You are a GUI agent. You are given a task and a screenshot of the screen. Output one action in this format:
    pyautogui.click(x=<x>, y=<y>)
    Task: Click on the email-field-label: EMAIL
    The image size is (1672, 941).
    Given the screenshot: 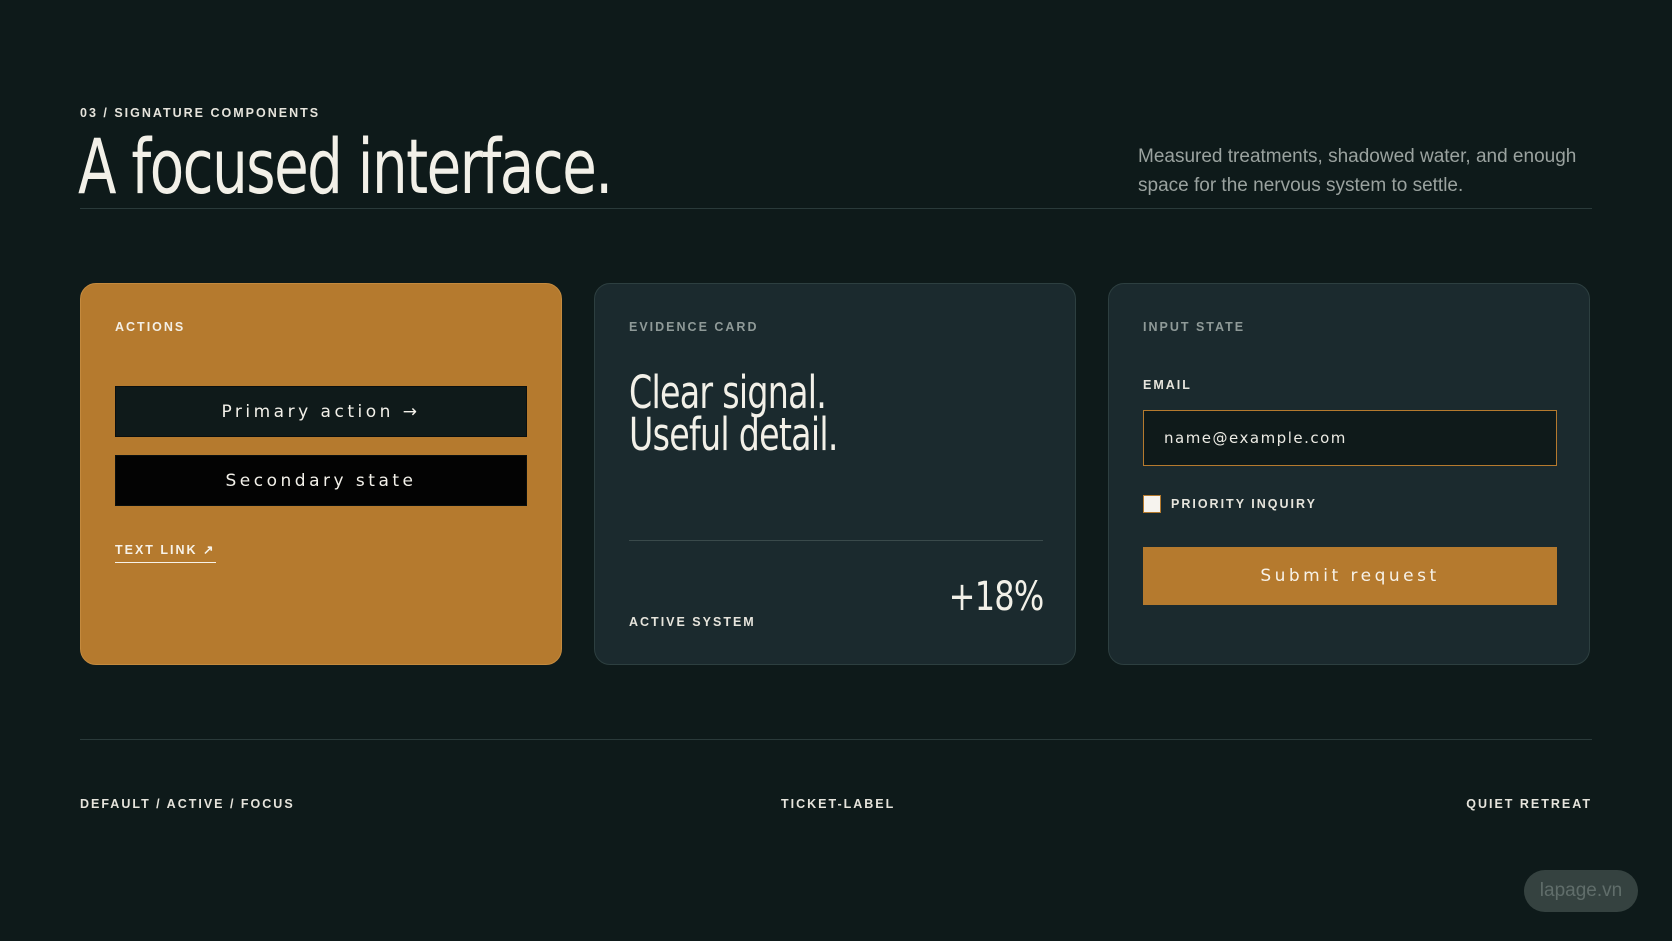 What is the action you would take?
    pyautogui.click(x=1167, y=385)
    